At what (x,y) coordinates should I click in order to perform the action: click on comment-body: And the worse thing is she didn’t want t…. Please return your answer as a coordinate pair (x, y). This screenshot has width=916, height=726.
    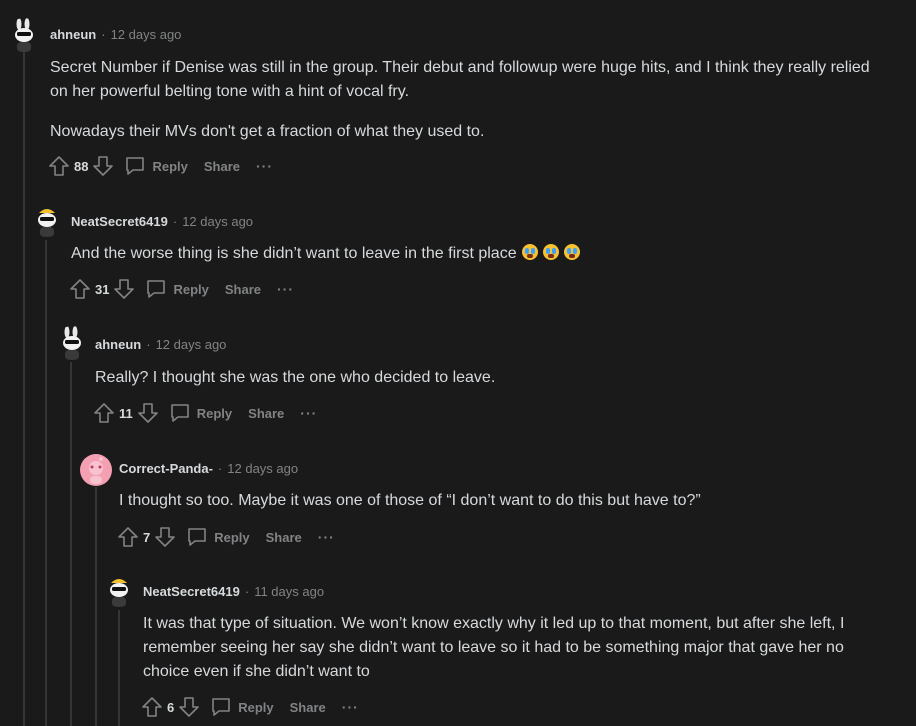
    Looking at the image, I should click on (481, 254).